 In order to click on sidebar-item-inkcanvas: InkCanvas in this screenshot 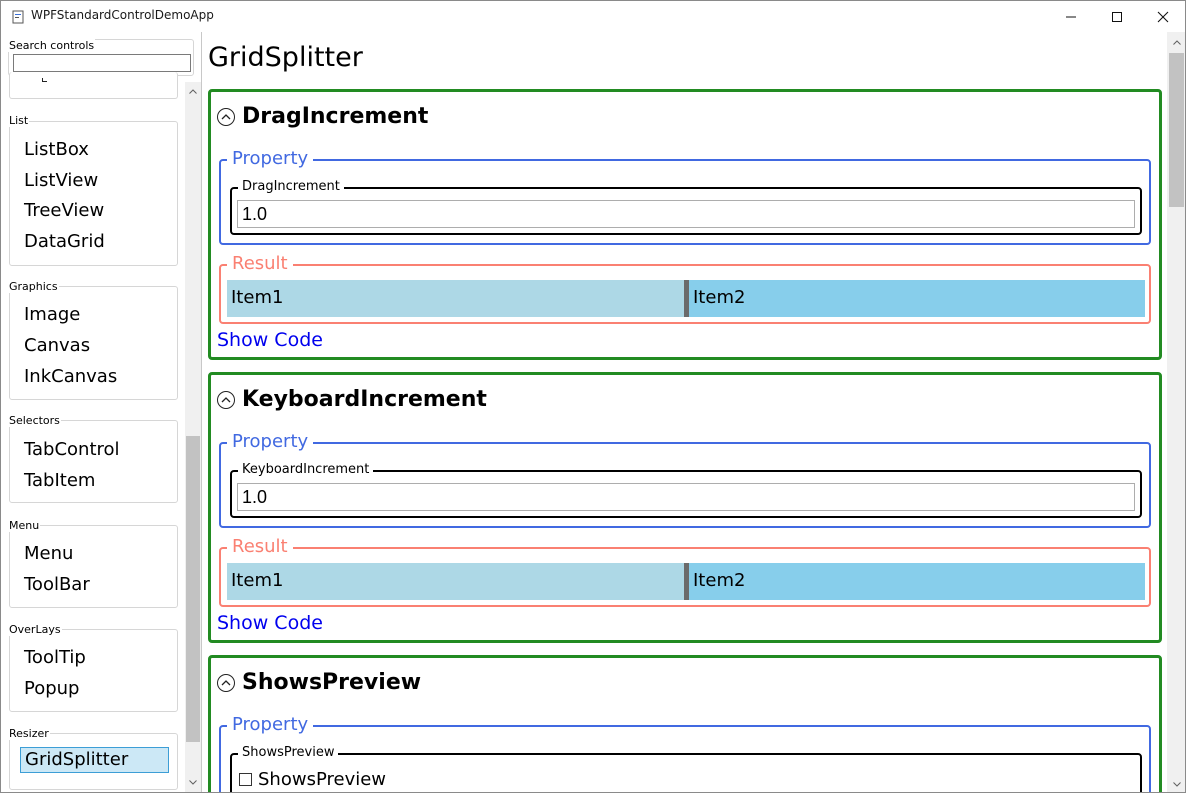, I will do `click(70, 377)`.